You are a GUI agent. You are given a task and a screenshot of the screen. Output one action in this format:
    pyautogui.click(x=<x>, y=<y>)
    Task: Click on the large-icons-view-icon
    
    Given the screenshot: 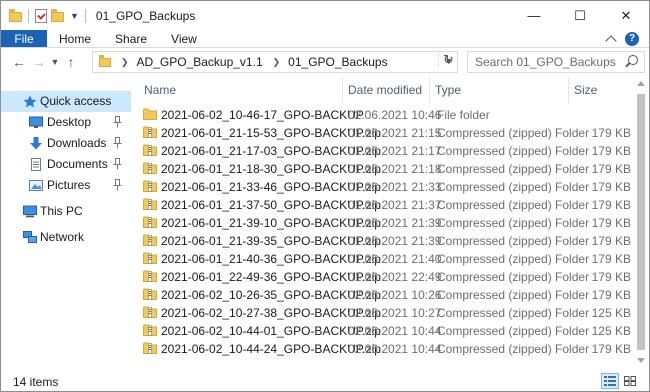 What is the action you would take?
    pyautogui.click(x=630, y=381)
    